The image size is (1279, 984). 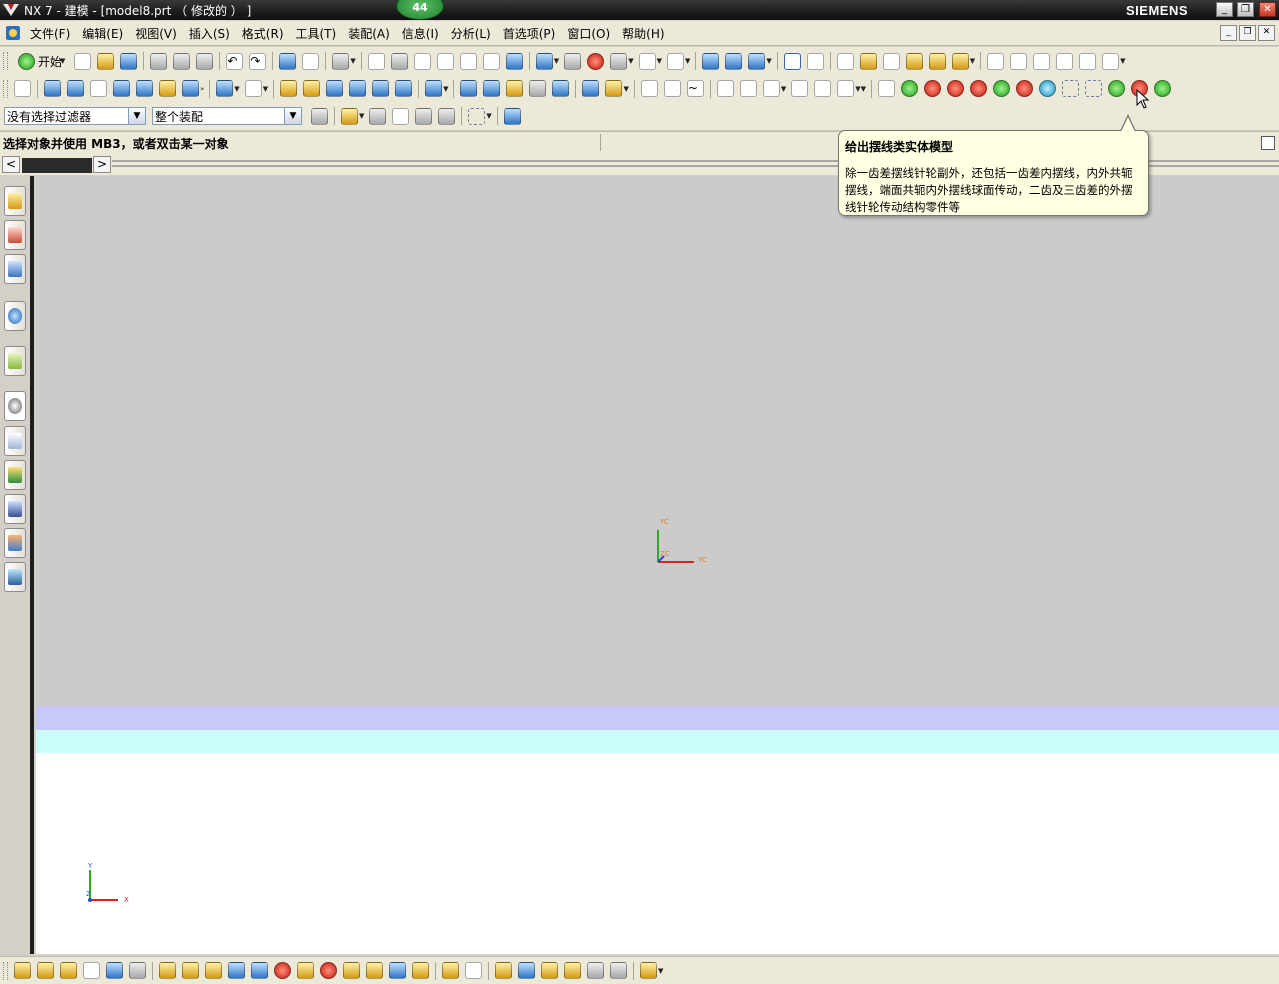 I want to click on measure-length-icon, so click(x=868, y=61).